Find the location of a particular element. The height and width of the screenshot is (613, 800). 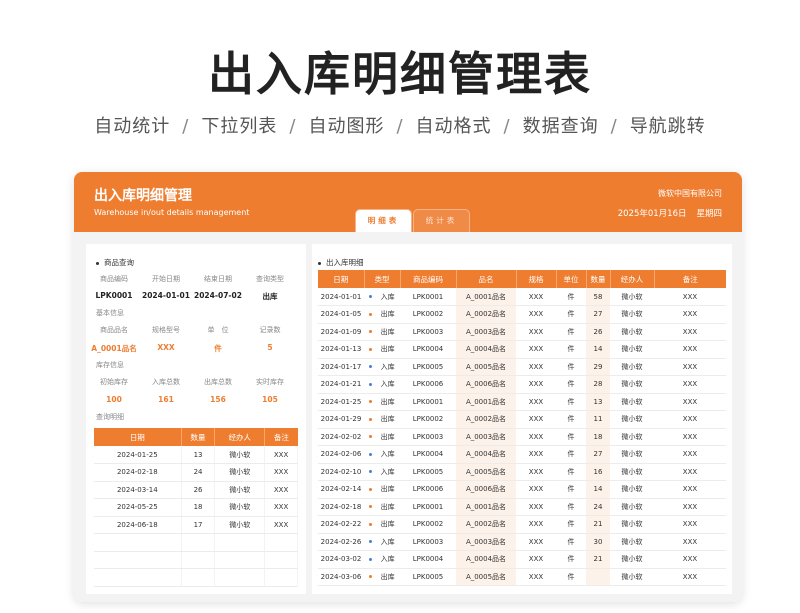

stock-value-cell: 100 is located at coordinates (114, 399).